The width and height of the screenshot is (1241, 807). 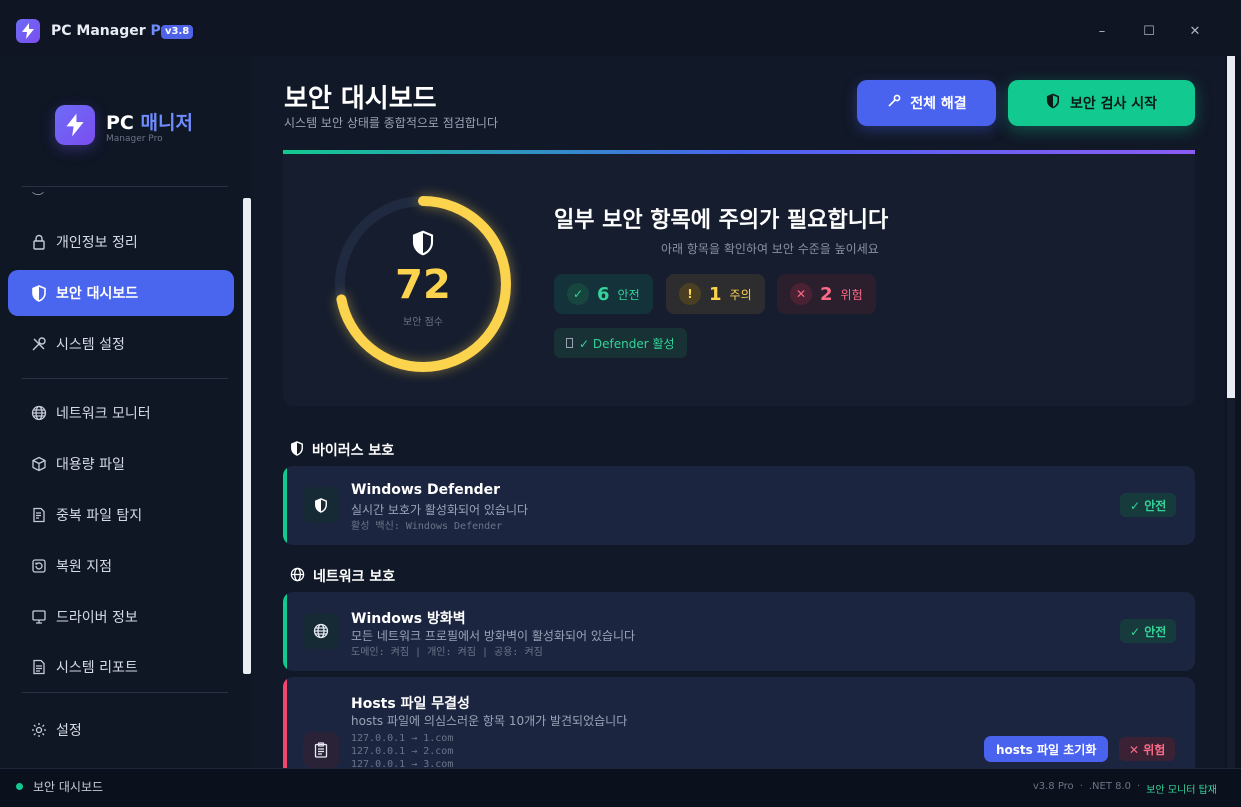 What do you see at coordinates (426, 490) in the screenshot?
I see `card-title: Windows Defender` at bounding box center [426, 490].